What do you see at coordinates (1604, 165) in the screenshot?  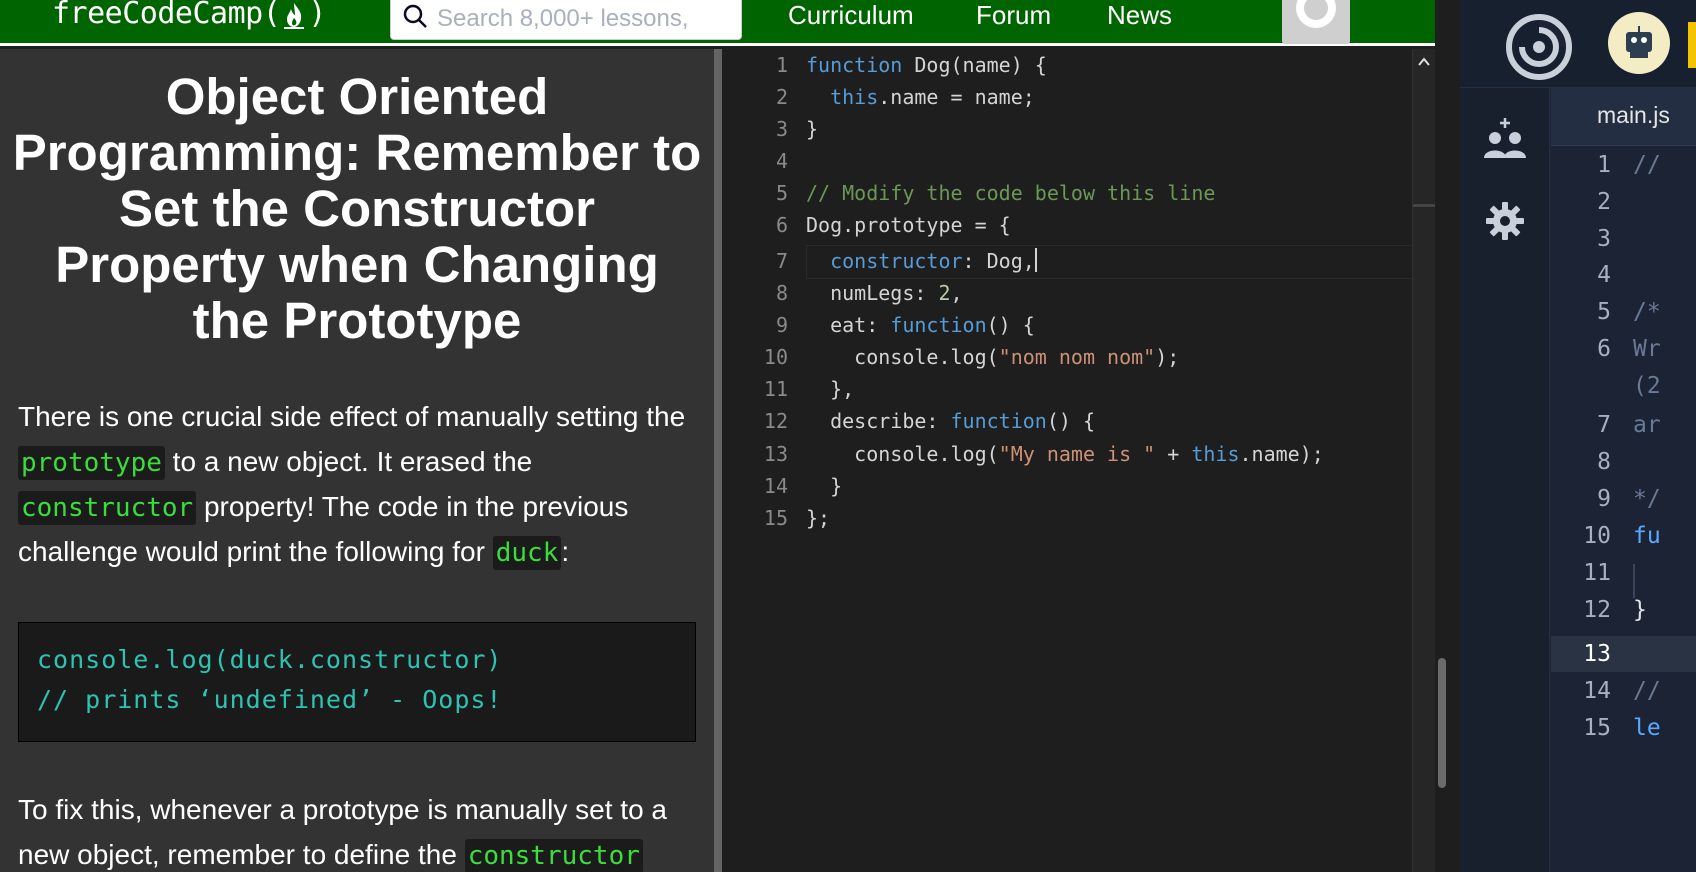 I see `line-number: 1` at bounding box center [1604, 165].